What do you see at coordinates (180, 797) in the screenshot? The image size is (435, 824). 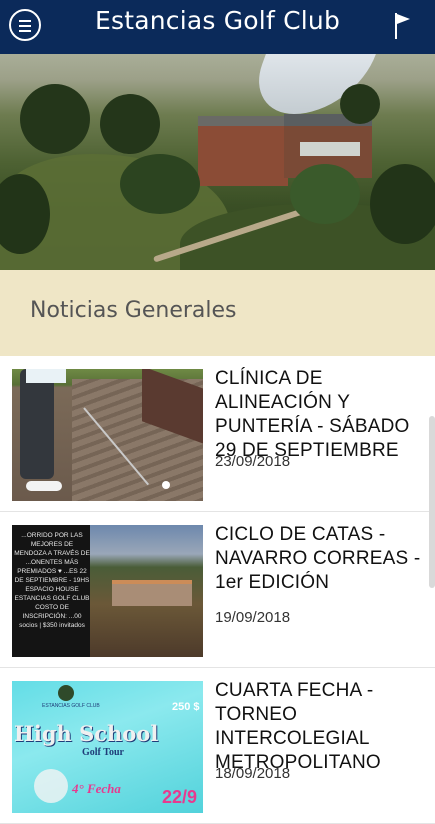 I see `thumbnail-date: 22/9` at bounding box center [180, 797].